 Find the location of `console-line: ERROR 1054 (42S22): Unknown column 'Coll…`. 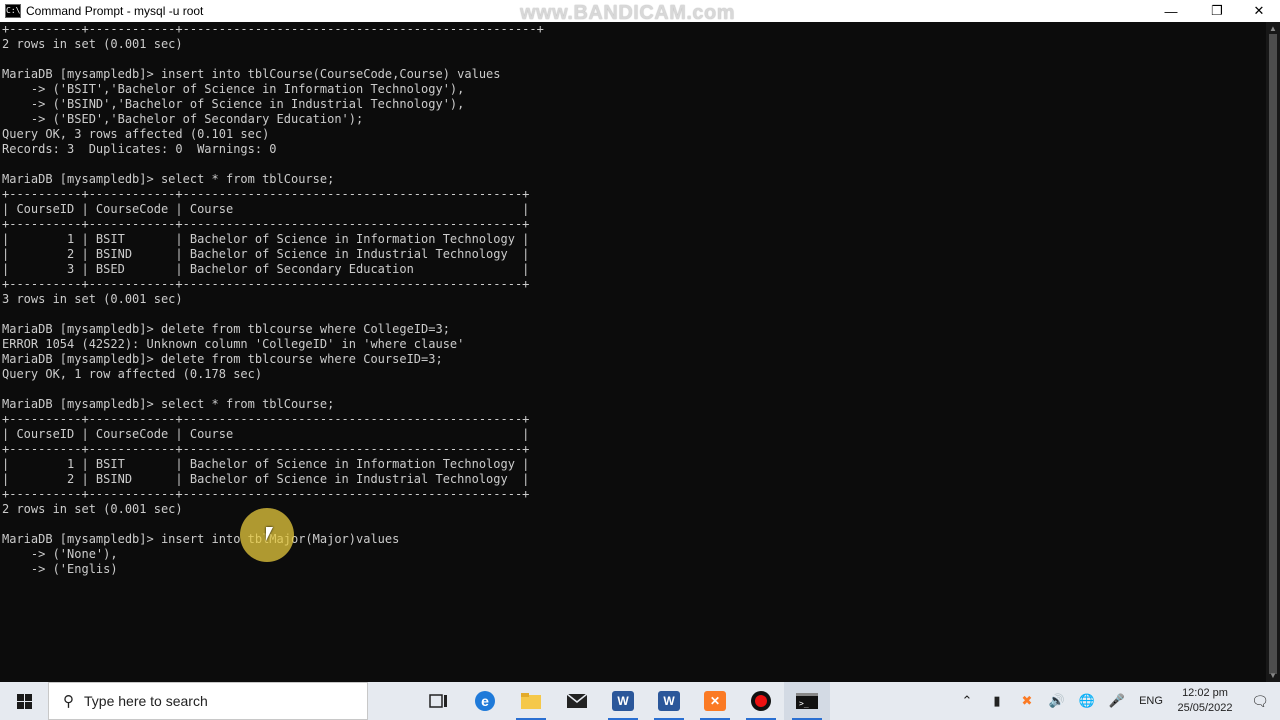

console-line: ERROR 1054 (42S22): Unknown column 'Coll… is located at coordinates (233, 344).